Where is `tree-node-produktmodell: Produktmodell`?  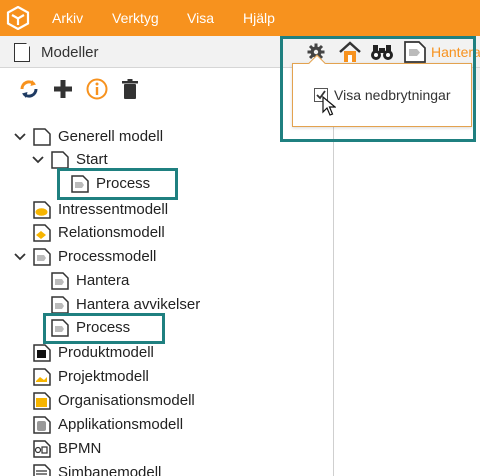
tree-node-produktmodell: Produktmodell is located at coordinates (93, 353).